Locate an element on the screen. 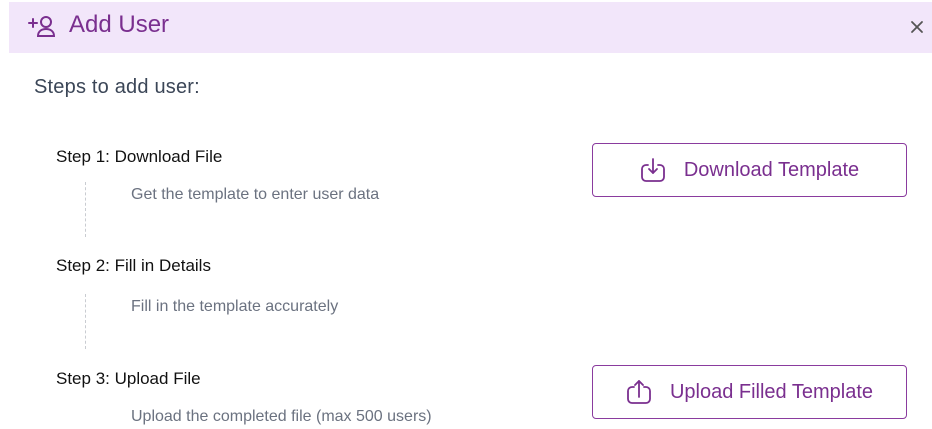 This screenshot has width=932, height=429. close-icon is located at coordinates (917, 27).